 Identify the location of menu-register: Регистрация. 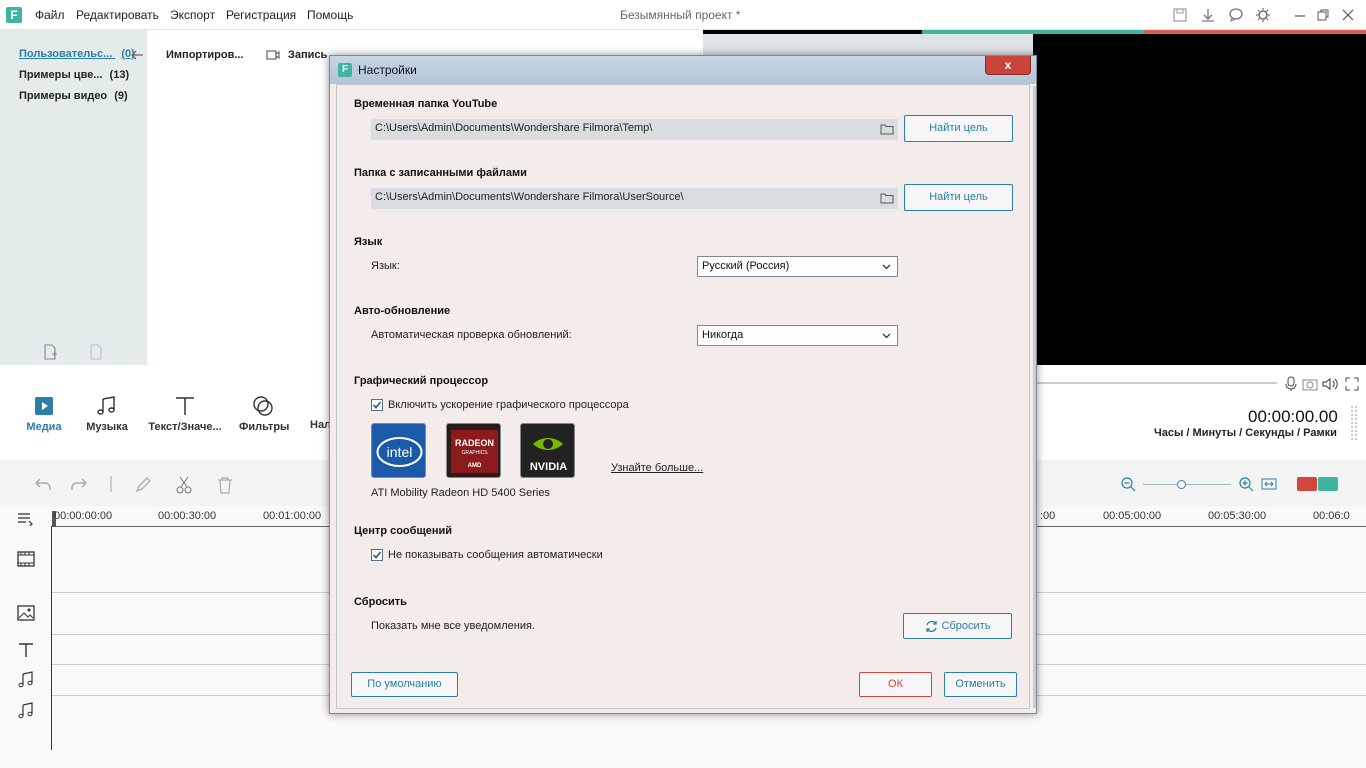
(261, 15).